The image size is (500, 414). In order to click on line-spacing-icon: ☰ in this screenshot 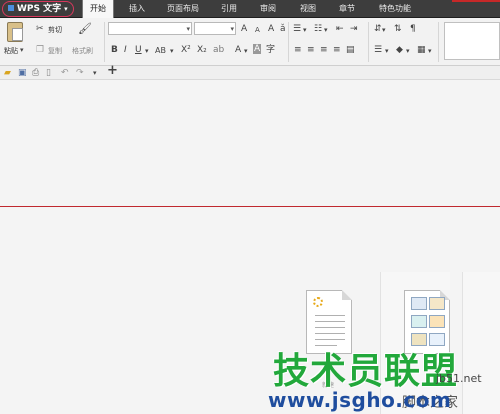, I will do `click(378, 50)`.